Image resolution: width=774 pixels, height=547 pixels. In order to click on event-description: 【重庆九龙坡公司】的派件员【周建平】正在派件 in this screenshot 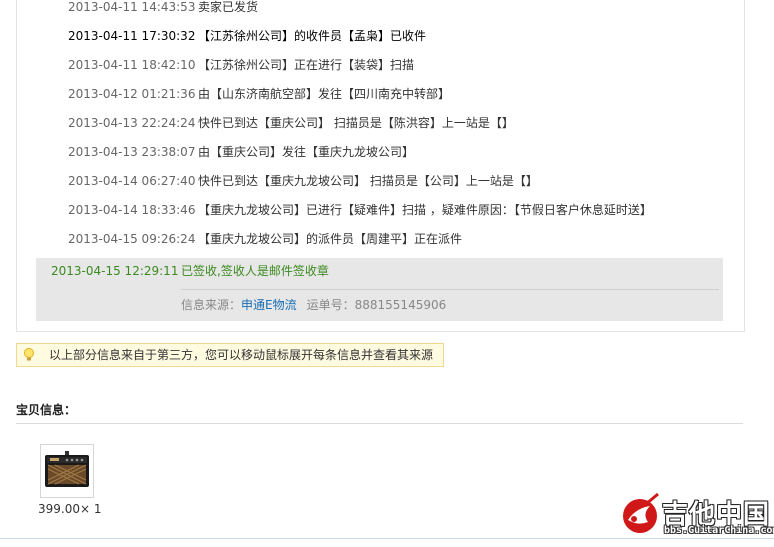, I will do `click(330, 239)`.